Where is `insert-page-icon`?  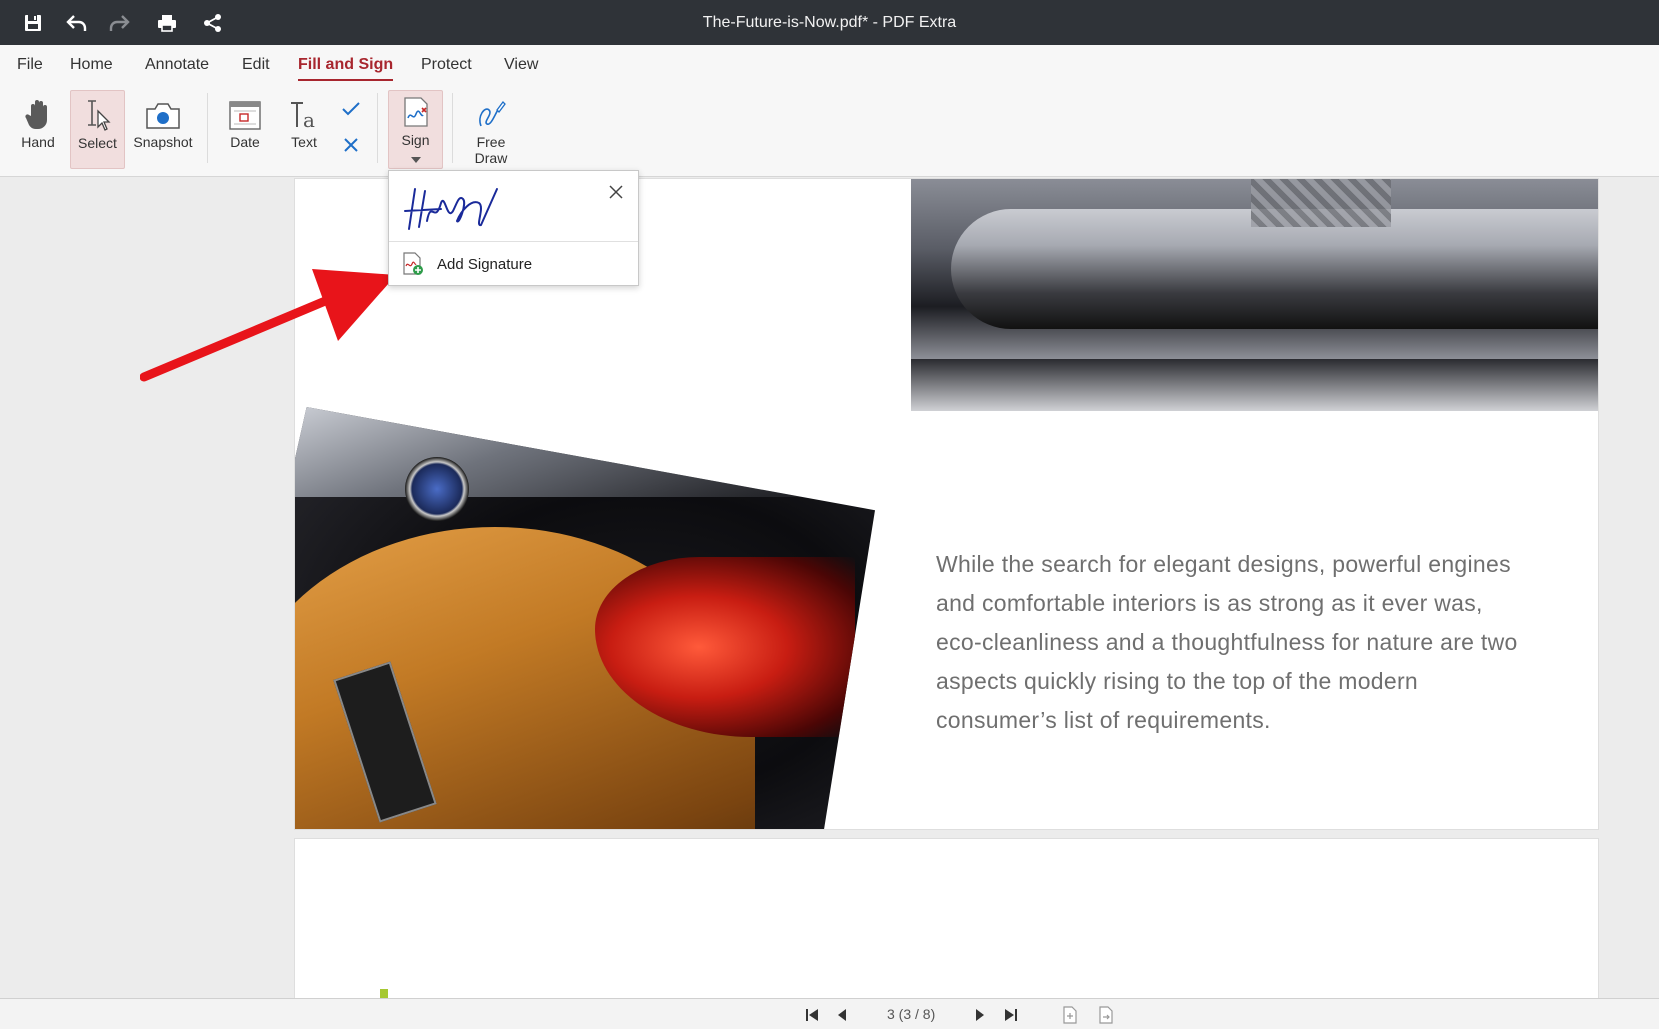 insert-page-icon is located at coordinates (1070, 1015).